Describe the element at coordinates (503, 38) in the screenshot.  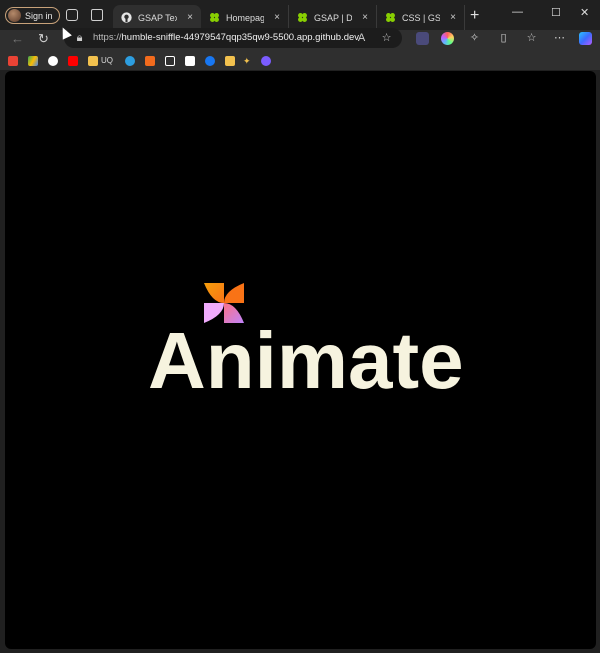
I see `split-screen-icon: ▯` at that location.